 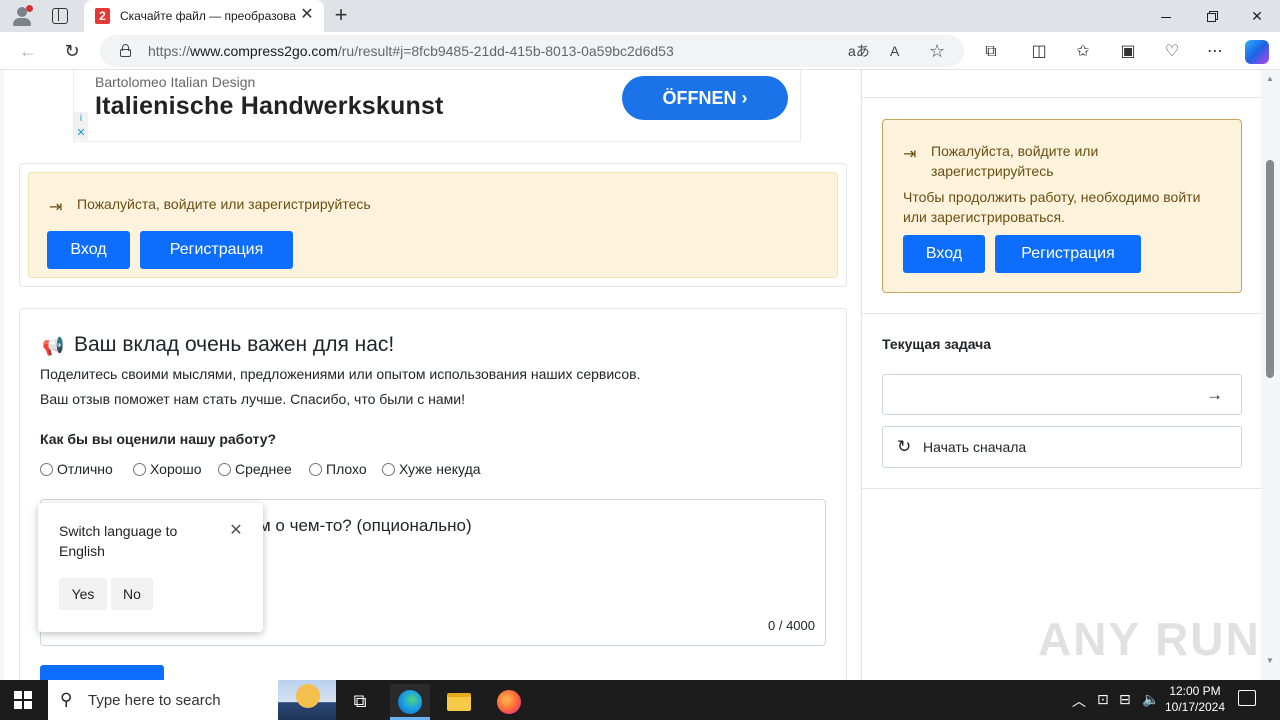 I want to click on search-placeholder: Type here to search, so click(x=154, y=700).